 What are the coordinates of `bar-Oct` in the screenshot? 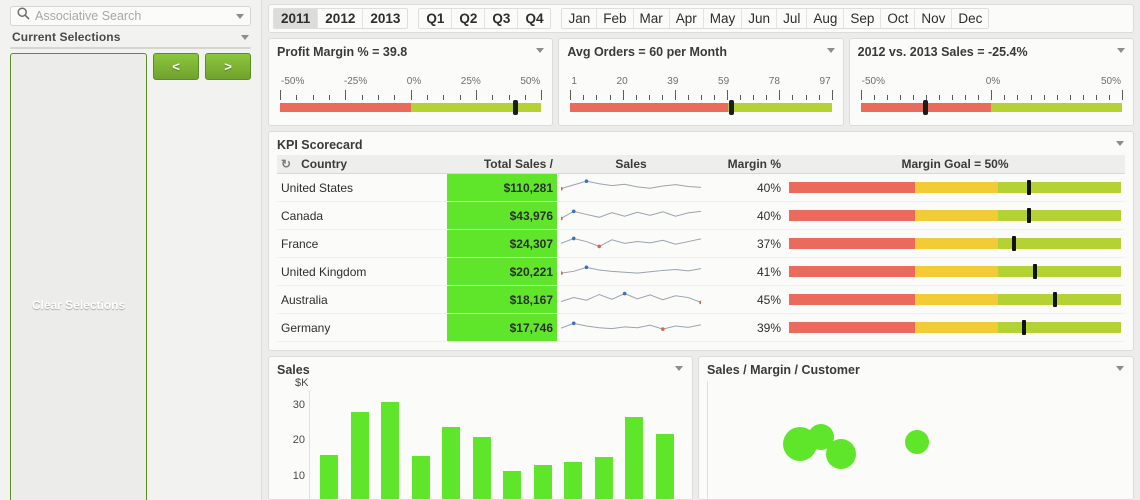 It's located at (603, 478).